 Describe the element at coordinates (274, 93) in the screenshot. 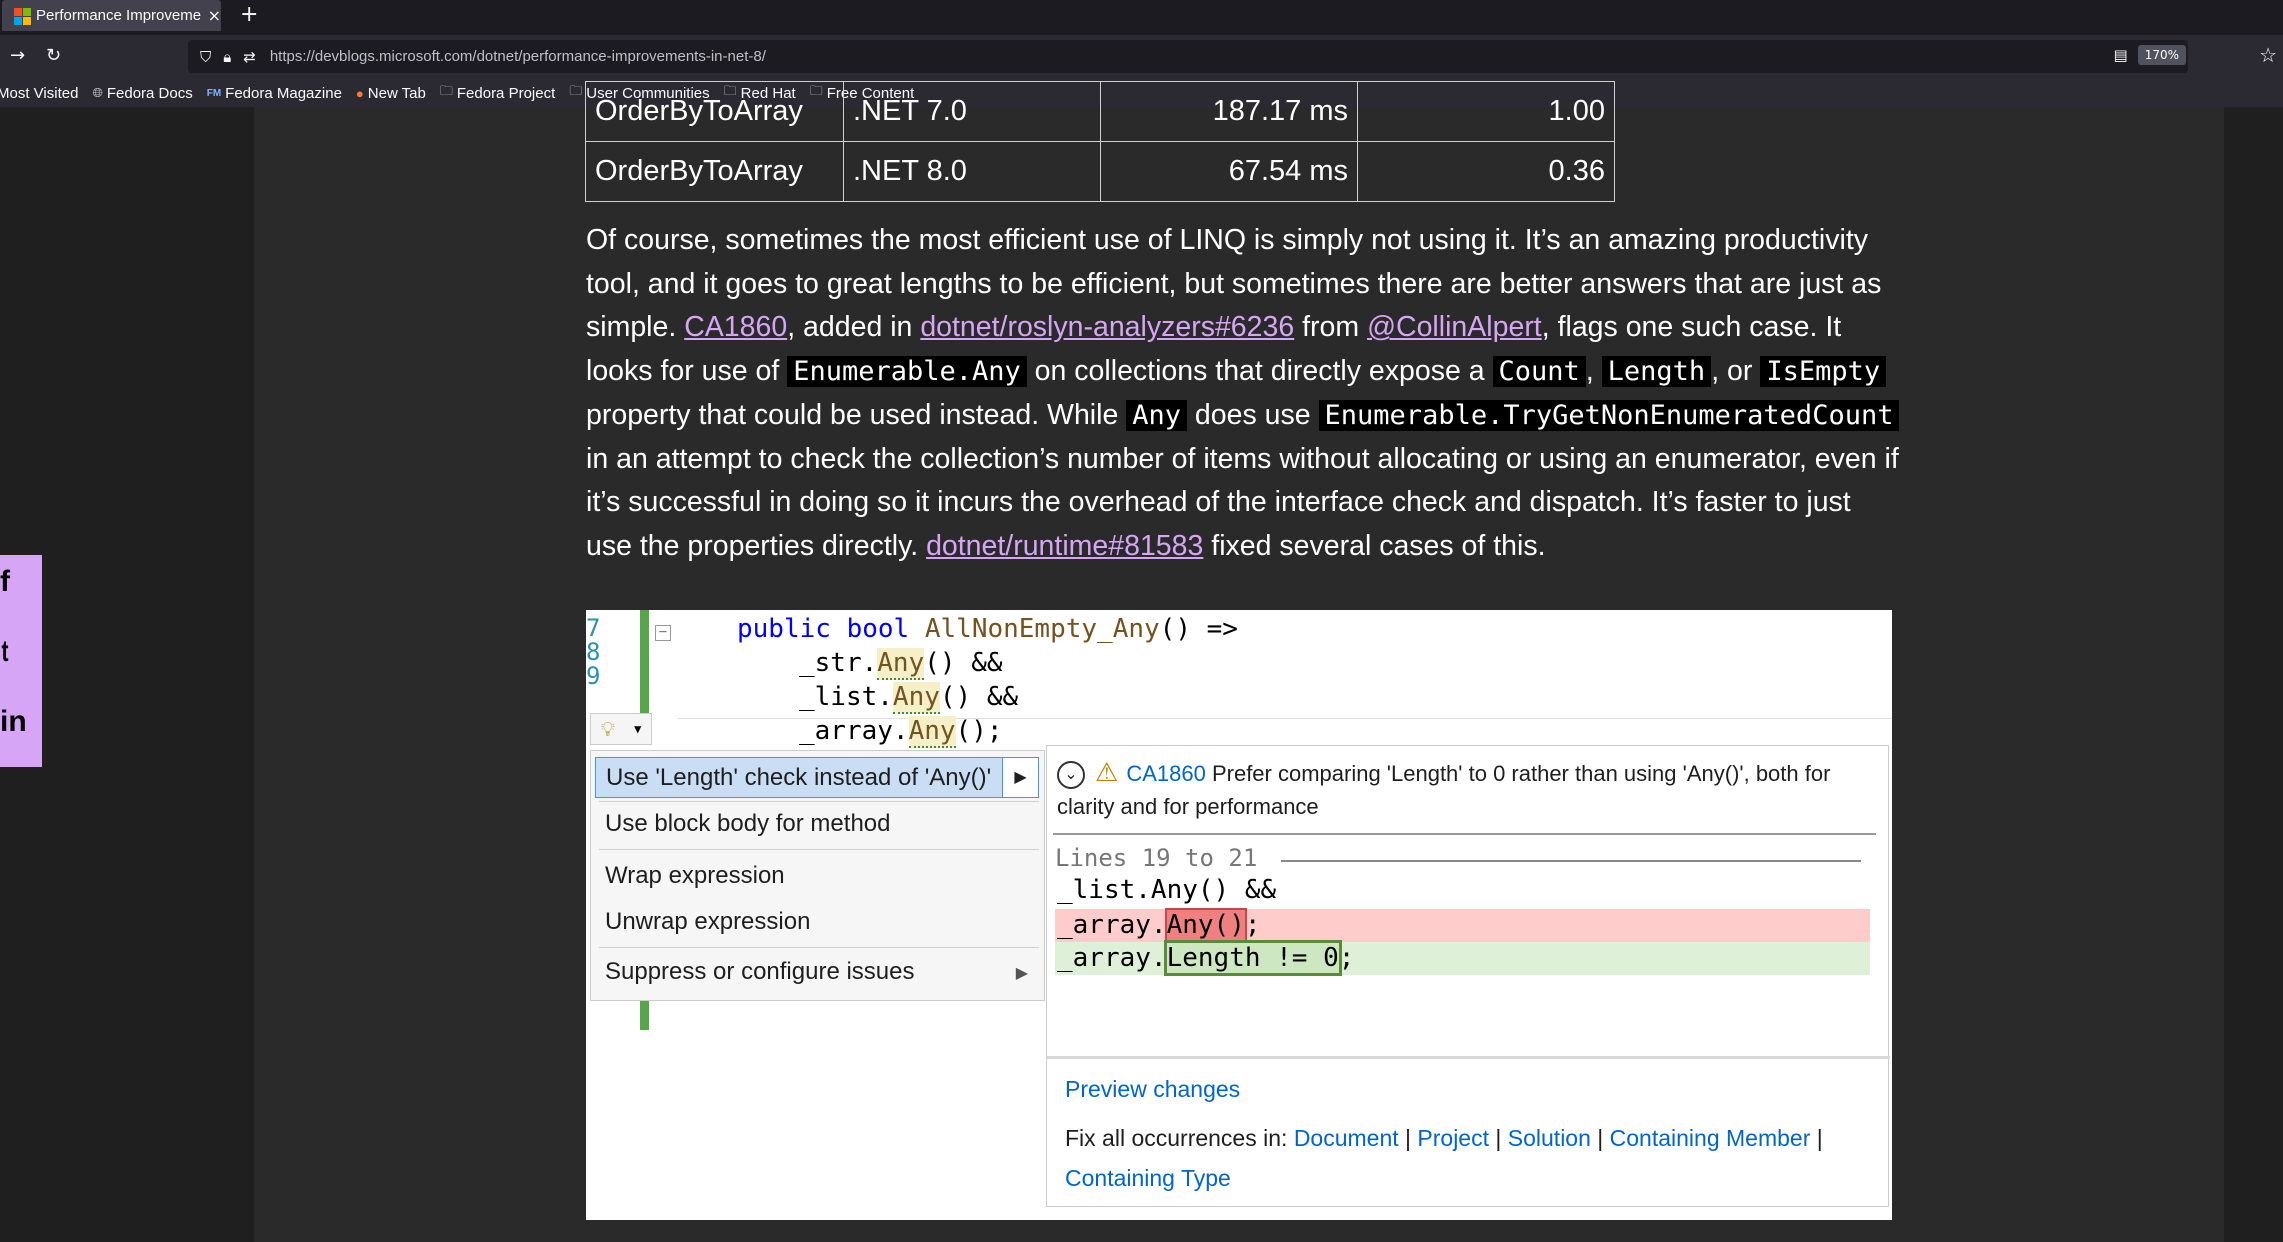

I see `bookmark-fedora-magazine: FM Fedora Magazine` at that location.